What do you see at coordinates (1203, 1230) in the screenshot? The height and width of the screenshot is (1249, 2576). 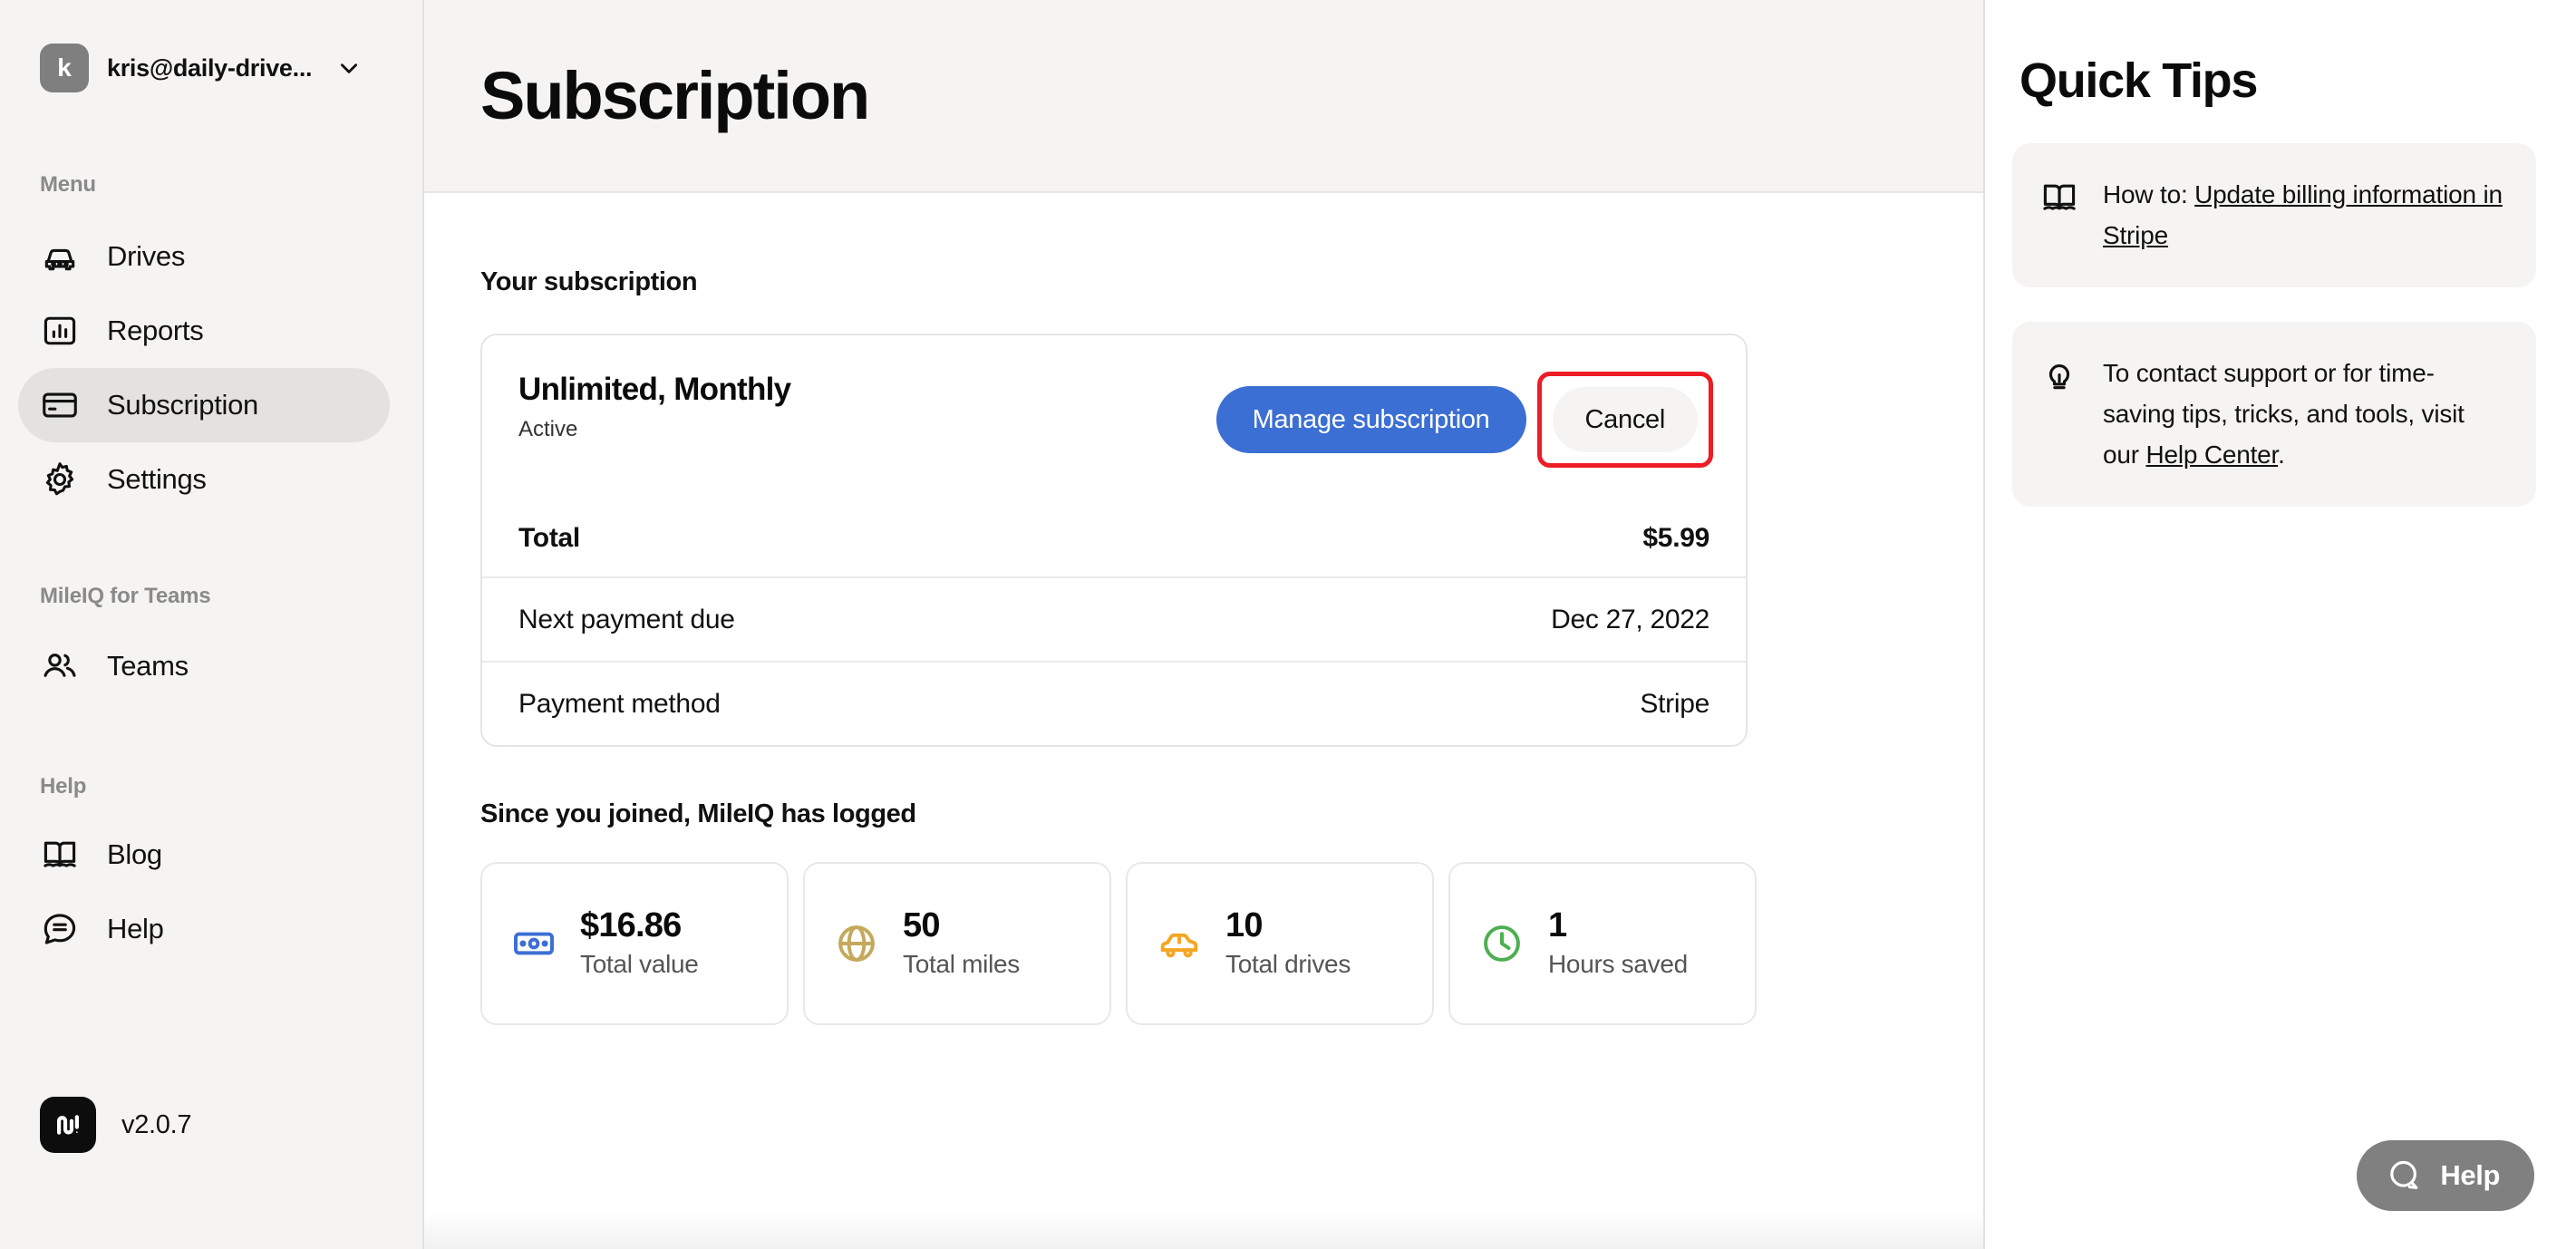 I see `content-bottom-shadow` at bounding box center [1203, 1230].